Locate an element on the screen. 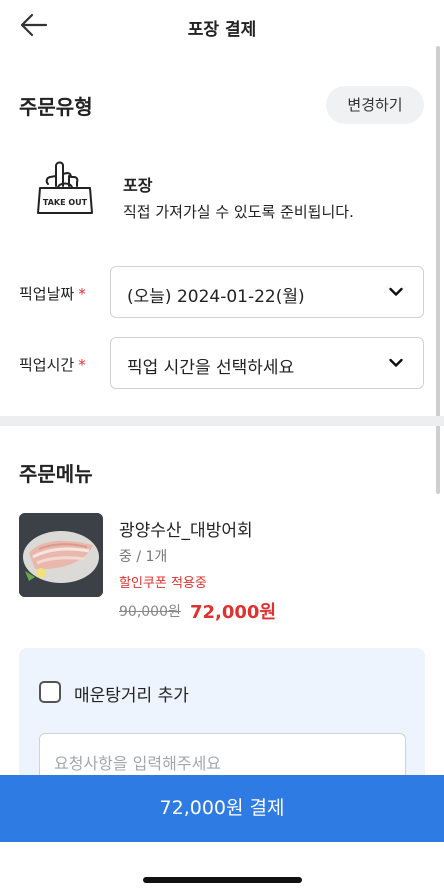 The width and height of the screenshot is (444, 894). pickup-time-label: 픽업시간 * is located at coordinates (52, 364).